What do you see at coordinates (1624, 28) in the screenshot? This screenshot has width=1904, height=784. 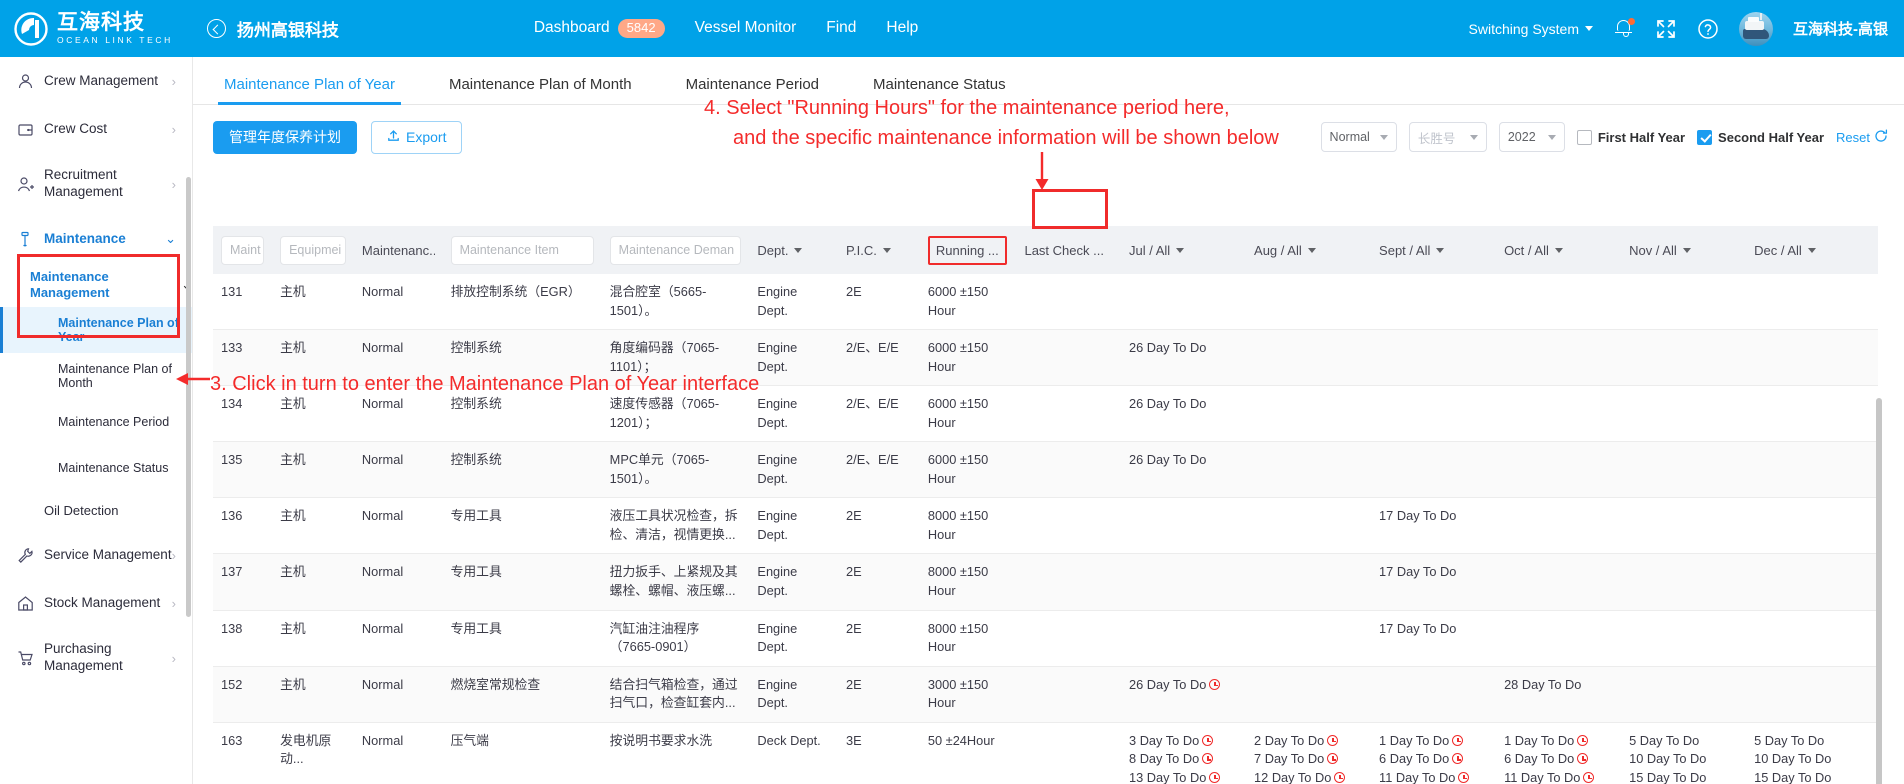 I see `bell-icon` at bounding box center [1624, 28].